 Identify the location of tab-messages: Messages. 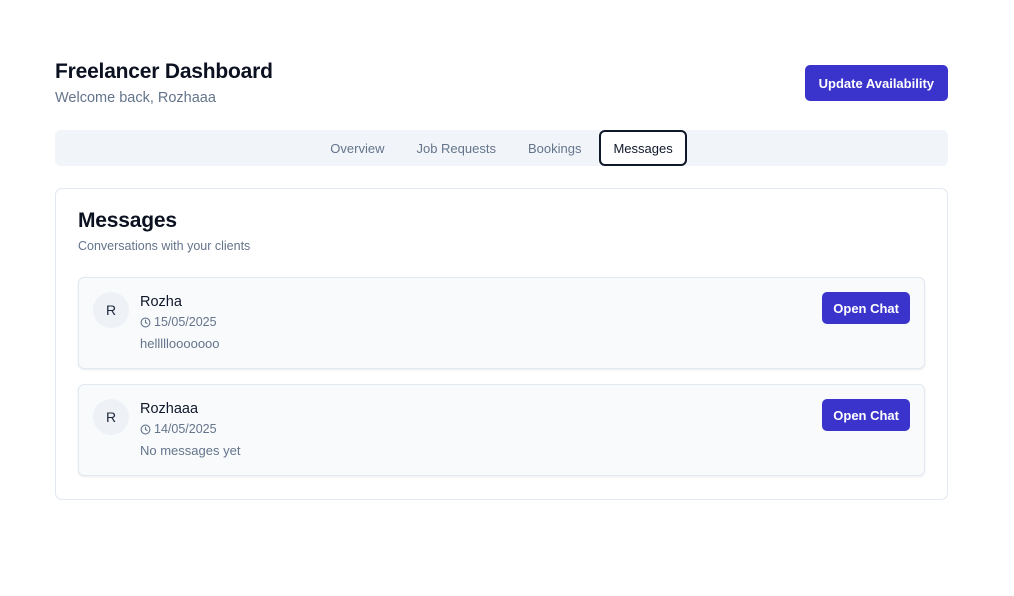
(643, 148).